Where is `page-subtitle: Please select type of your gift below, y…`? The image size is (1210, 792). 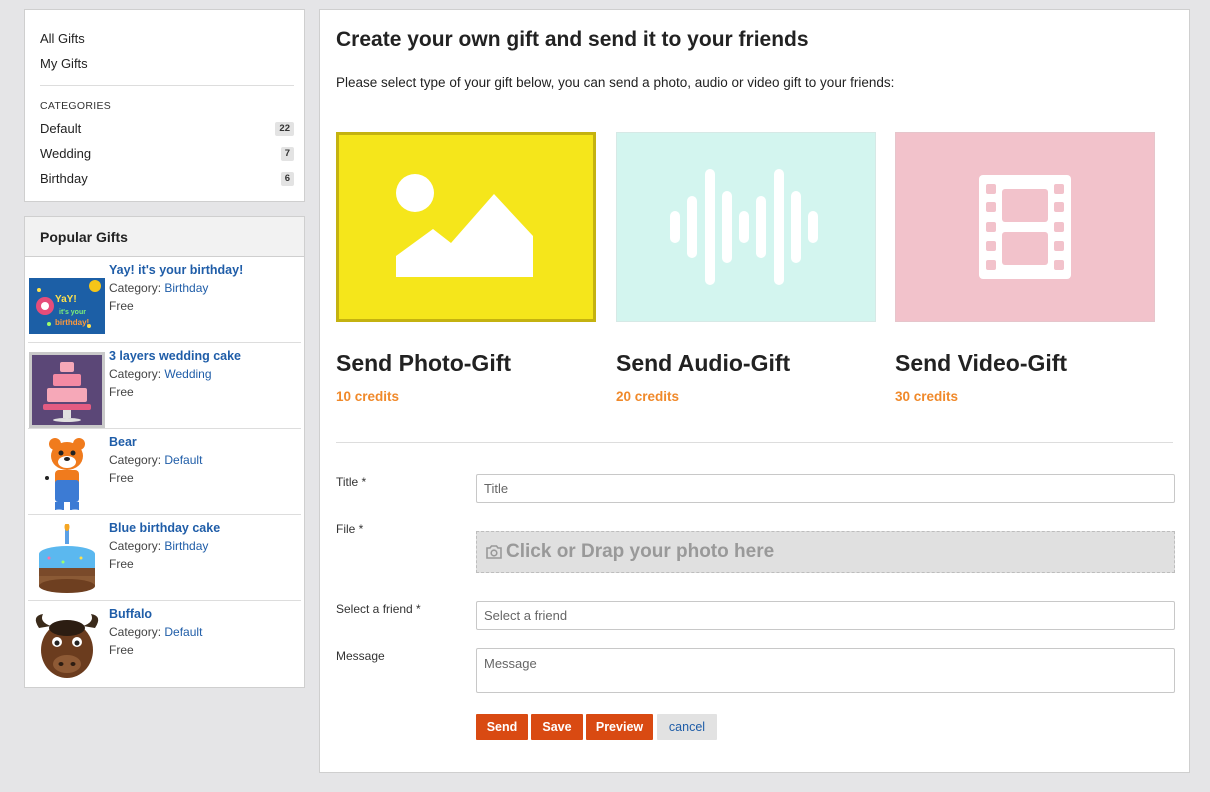 page-subtitle: Please select type of your gift below, y… is located at coordinates (615, 82).